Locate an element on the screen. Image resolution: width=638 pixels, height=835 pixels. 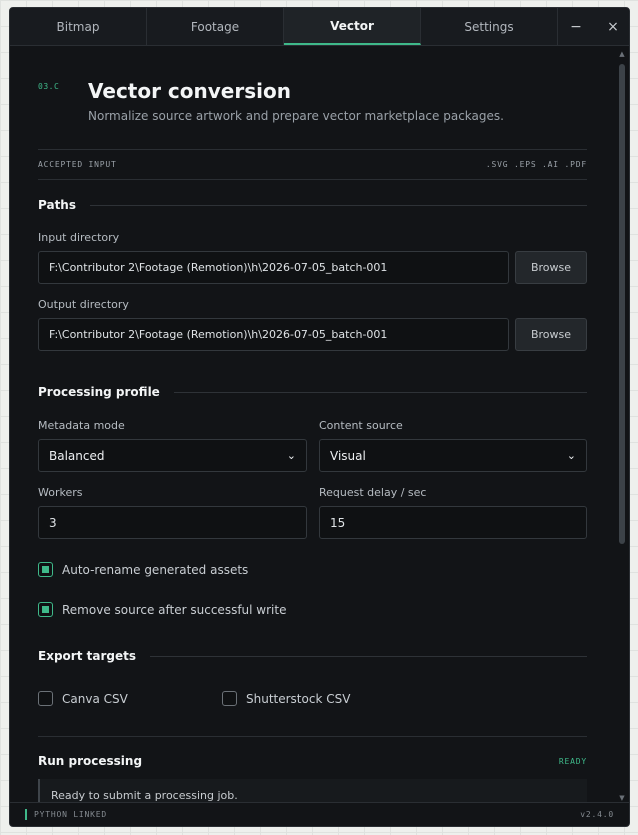
scroll-up-arrow-icon: ▲ is located at coordinates (622, 54).